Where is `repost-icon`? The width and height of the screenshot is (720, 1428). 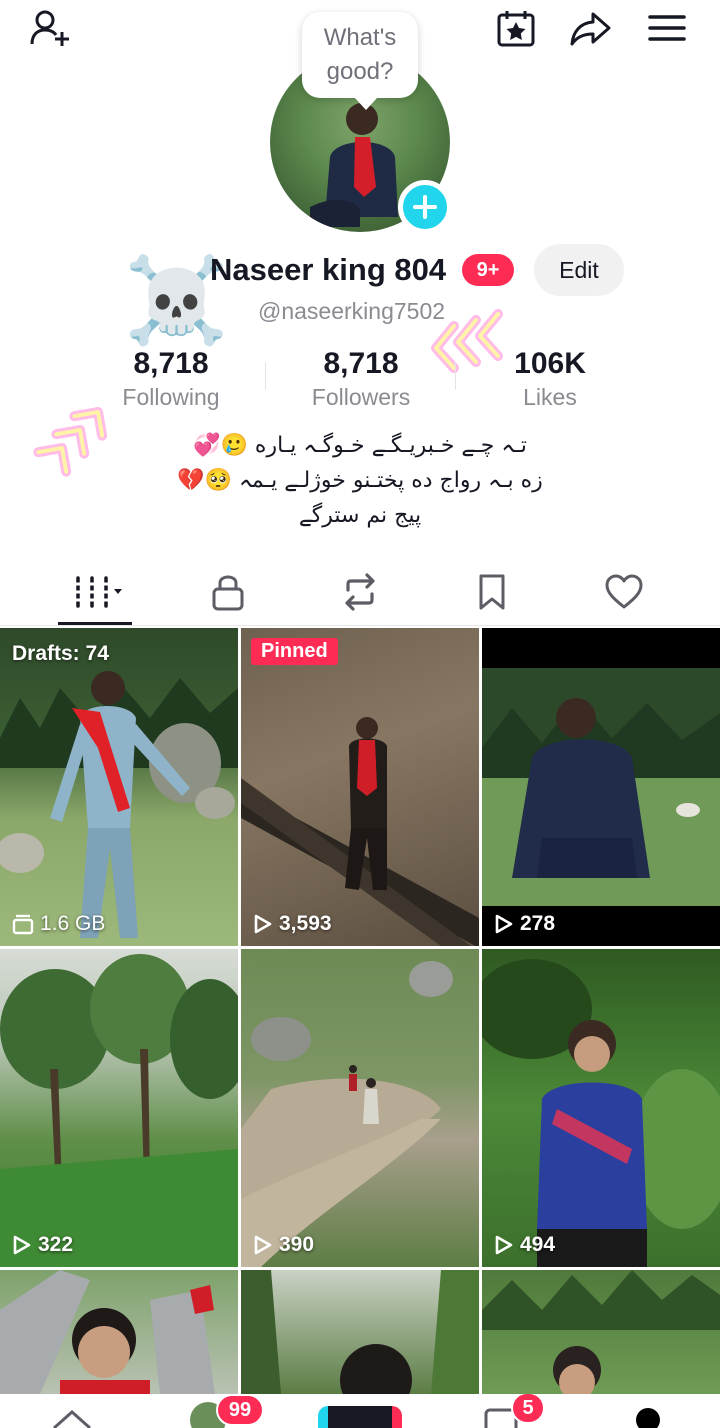
repost-icon is located at coordinates (360, 592).